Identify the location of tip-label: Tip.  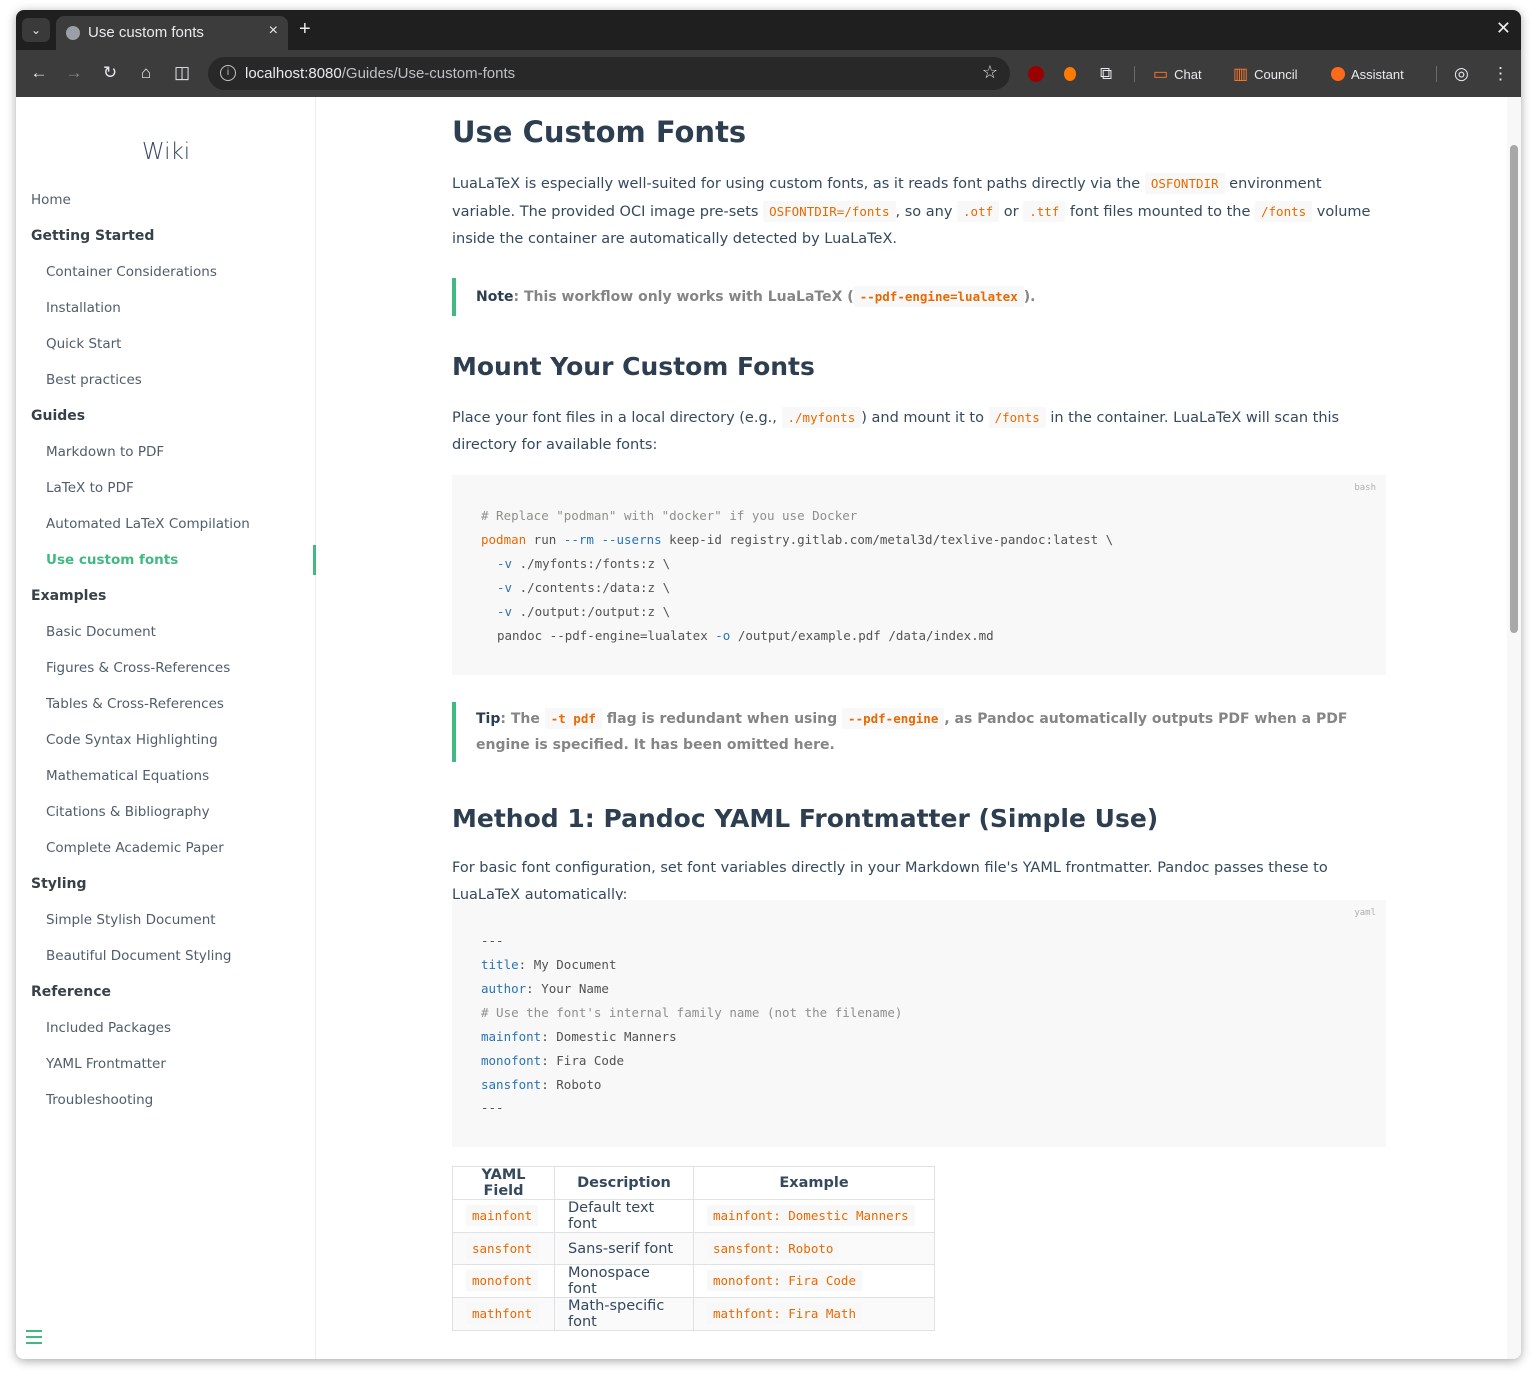
(488, 719).